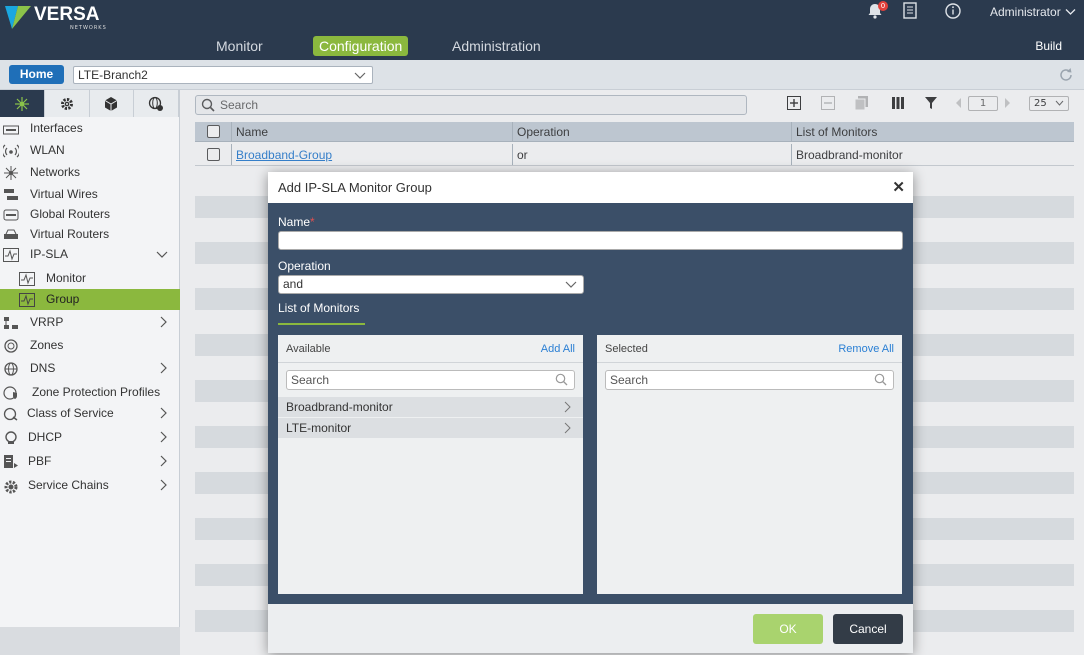 This screenshot has height=655, width=1084. Describe the element at coordinates (43, 368) in the screenshot. I see `sidebar-item-label: DNS` at that location.